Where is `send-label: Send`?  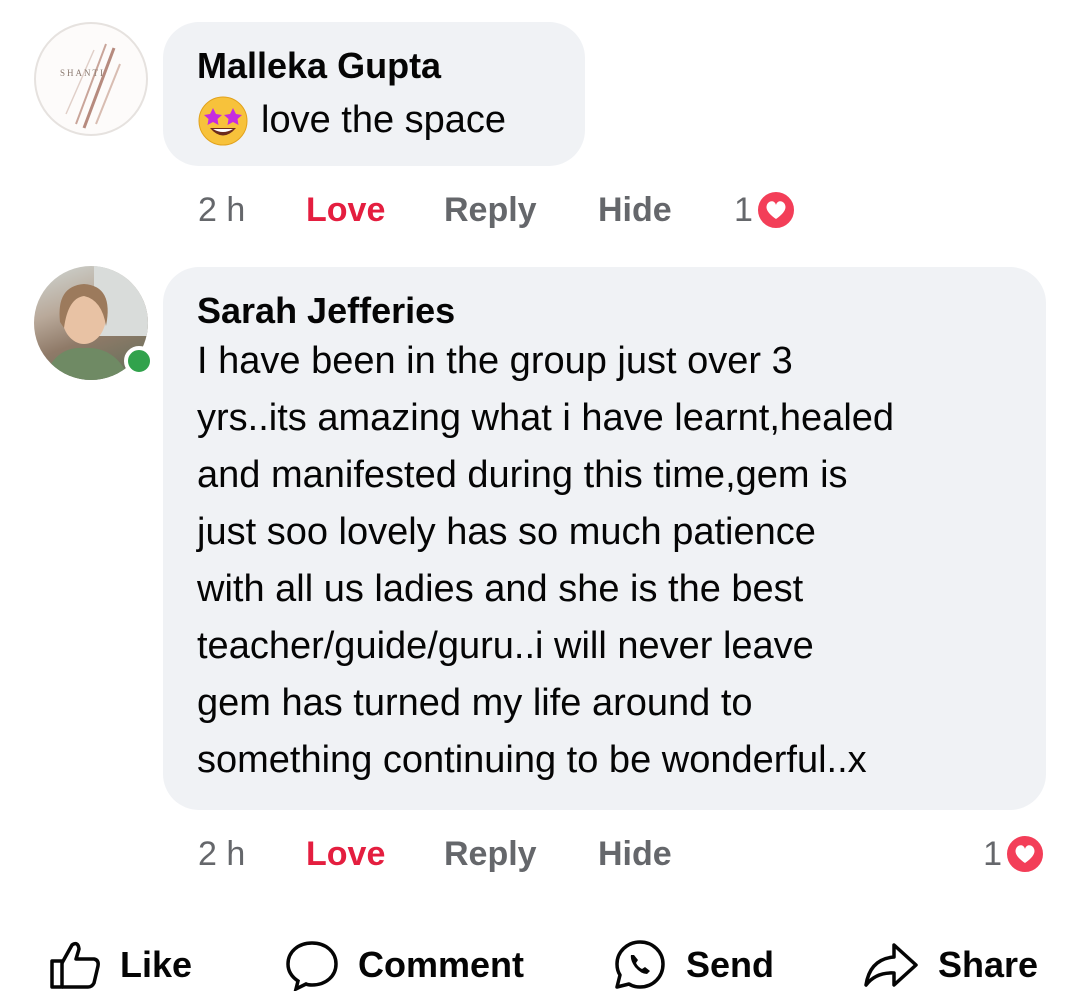 send-label: Send is located at coordinates (730, 964).